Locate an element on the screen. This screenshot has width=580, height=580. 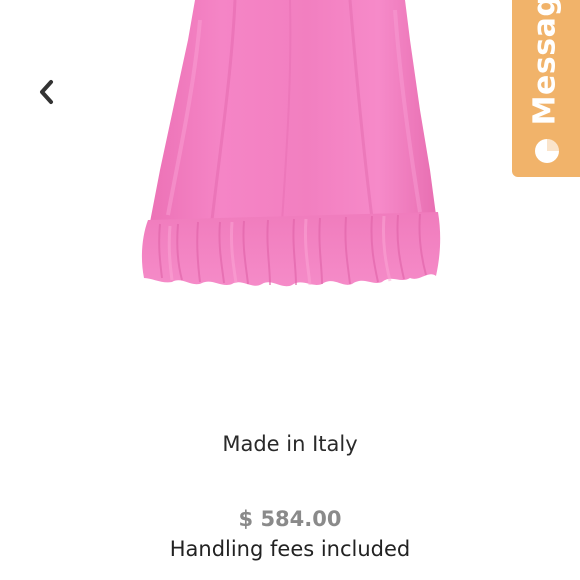
product-price: $ 584.00 is located at coordinates (290, 519).